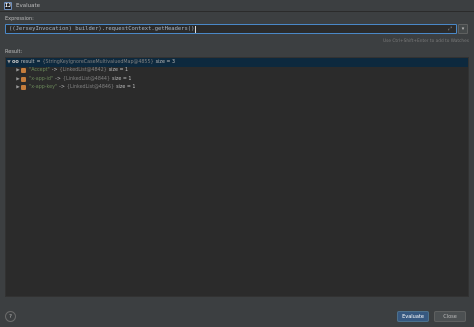  What do you see at coordinates (39, 71) in the screenshot?
I see `entry-key: "Accept"` at bounding box center [39, 71].